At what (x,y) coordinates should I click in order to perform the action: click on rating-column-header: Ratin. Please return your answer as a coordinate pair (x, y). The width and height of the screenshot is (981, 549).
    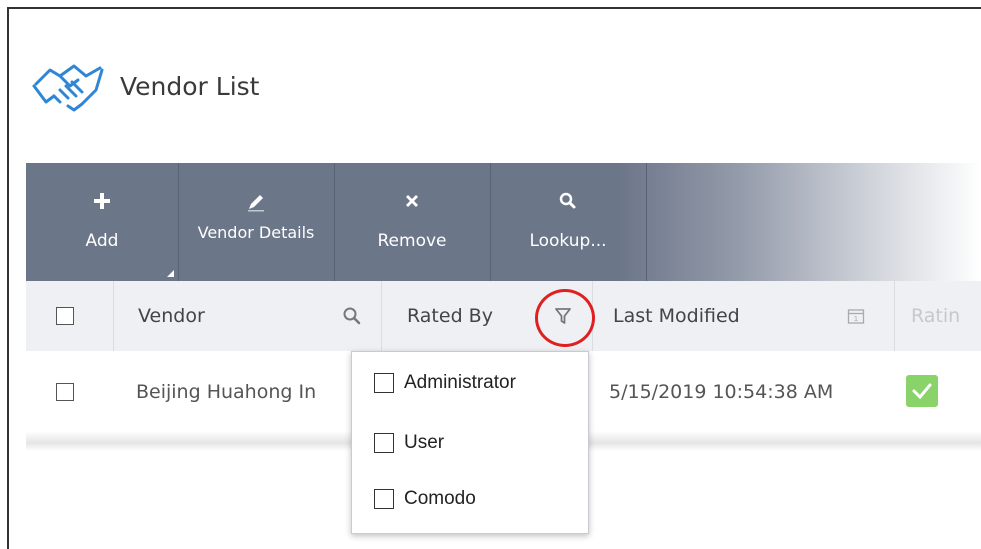
    Looking at the image, I should click on (935, 316).